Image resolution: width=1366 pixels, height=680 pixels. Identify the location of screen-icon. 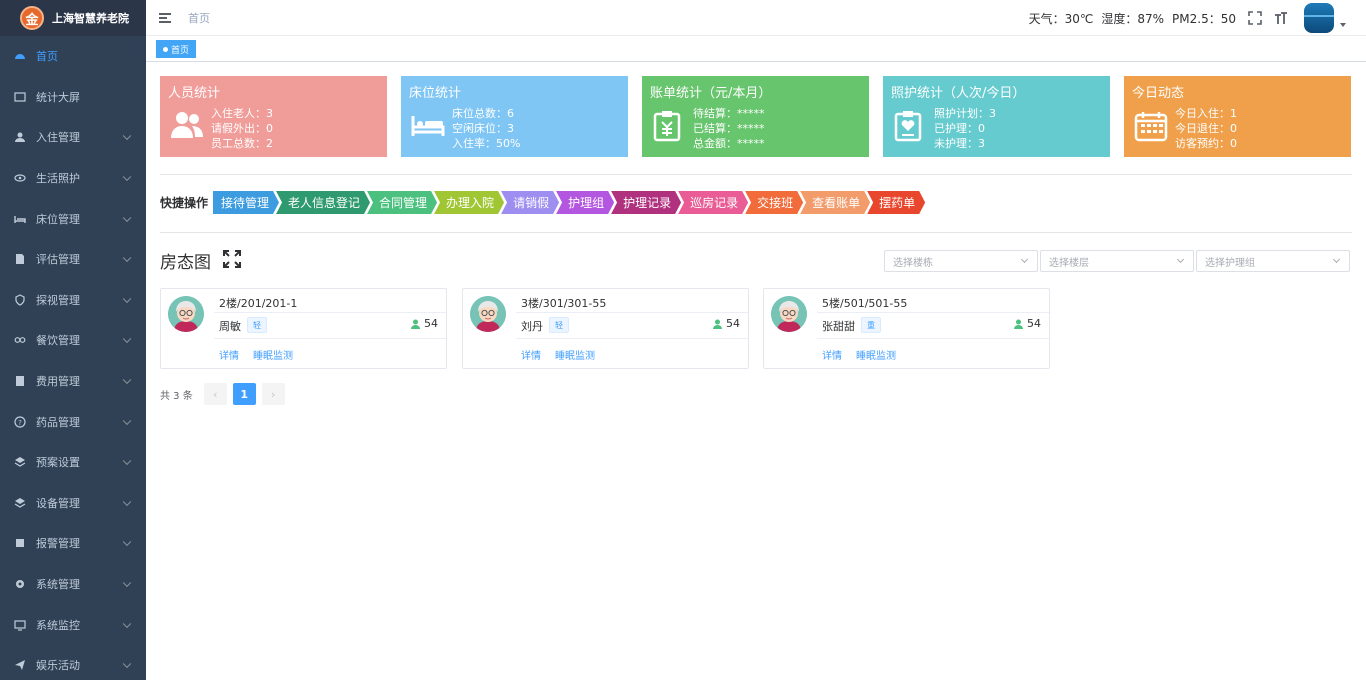
(20, 97).